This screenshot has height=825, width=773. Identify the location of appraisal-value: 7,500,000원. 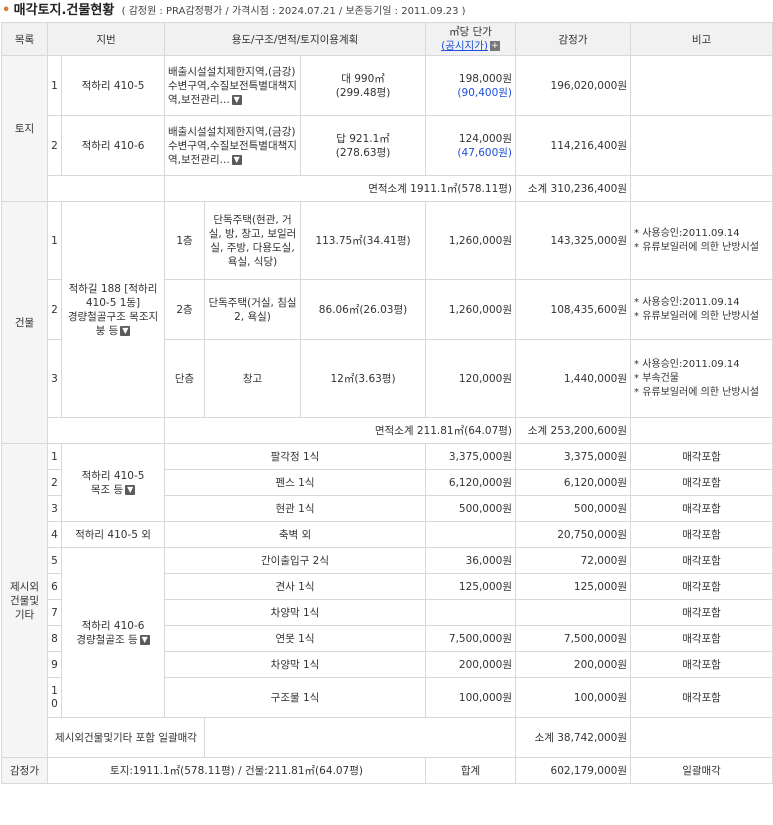
(573, 638).